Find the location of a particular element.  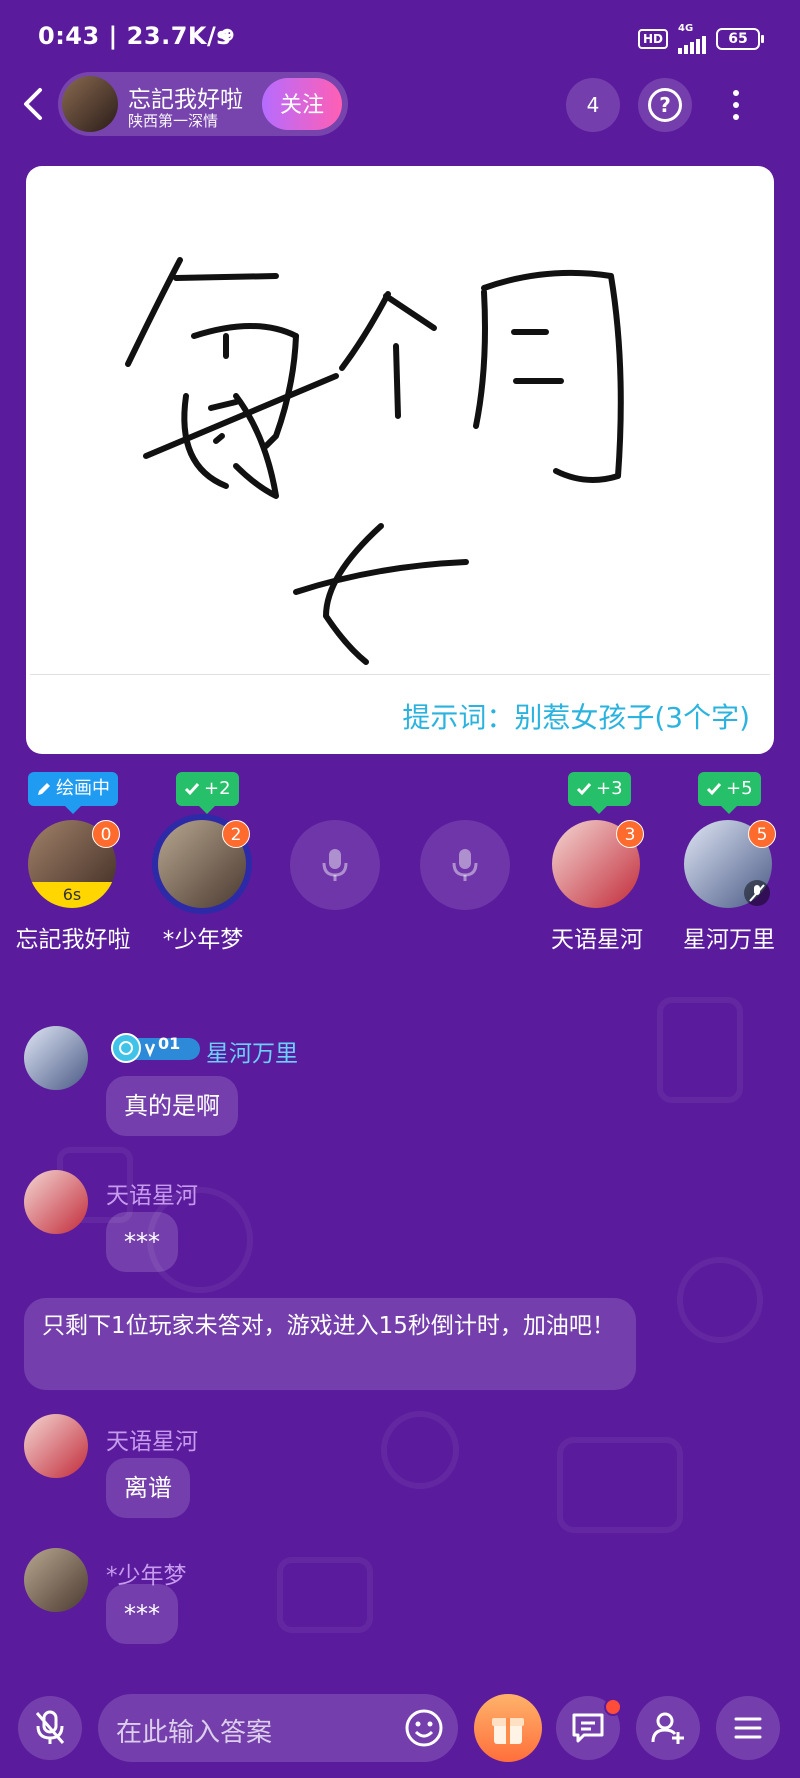

online-count-button: 4 is located at coordinates (593, 105).